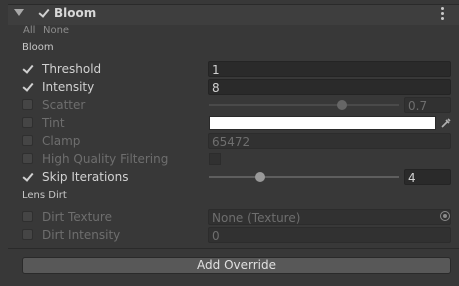 The width and height of the screenshot is (459, 286). What do you see at coordinates (105, 159) in the screenshot?
I see `hq-filtering-label: High Quality Filtering` at bounding box center [105, 159].